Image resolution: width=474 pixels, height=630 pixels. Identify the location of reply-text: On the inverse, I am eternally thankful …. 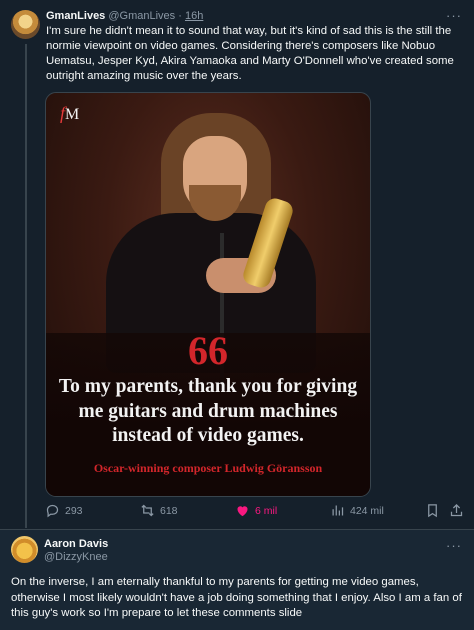
(236, 597).